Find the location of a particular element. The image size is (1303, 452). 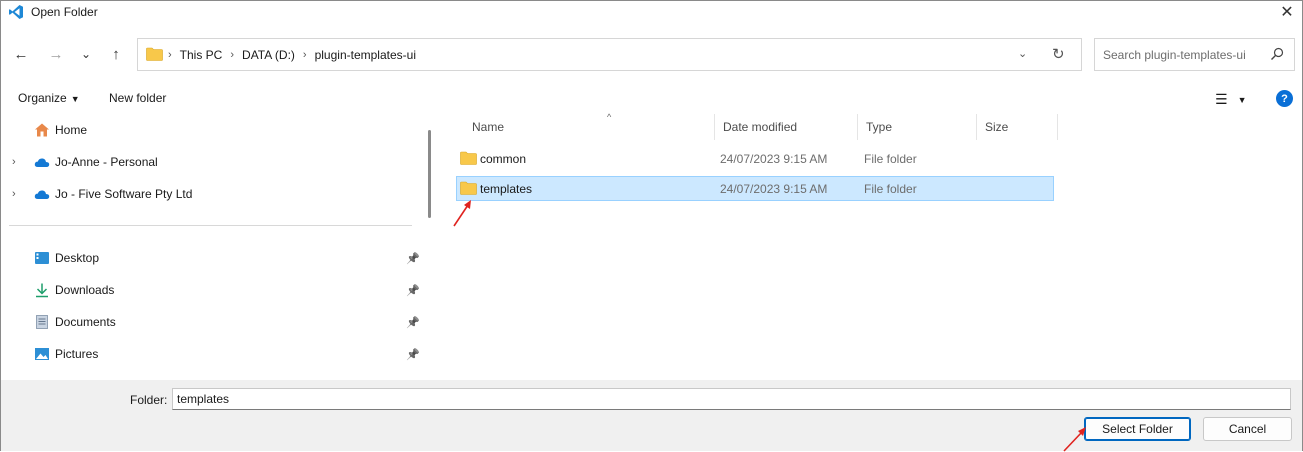

sidebar-item-label: Downloads is located at coordinates (85, 290).